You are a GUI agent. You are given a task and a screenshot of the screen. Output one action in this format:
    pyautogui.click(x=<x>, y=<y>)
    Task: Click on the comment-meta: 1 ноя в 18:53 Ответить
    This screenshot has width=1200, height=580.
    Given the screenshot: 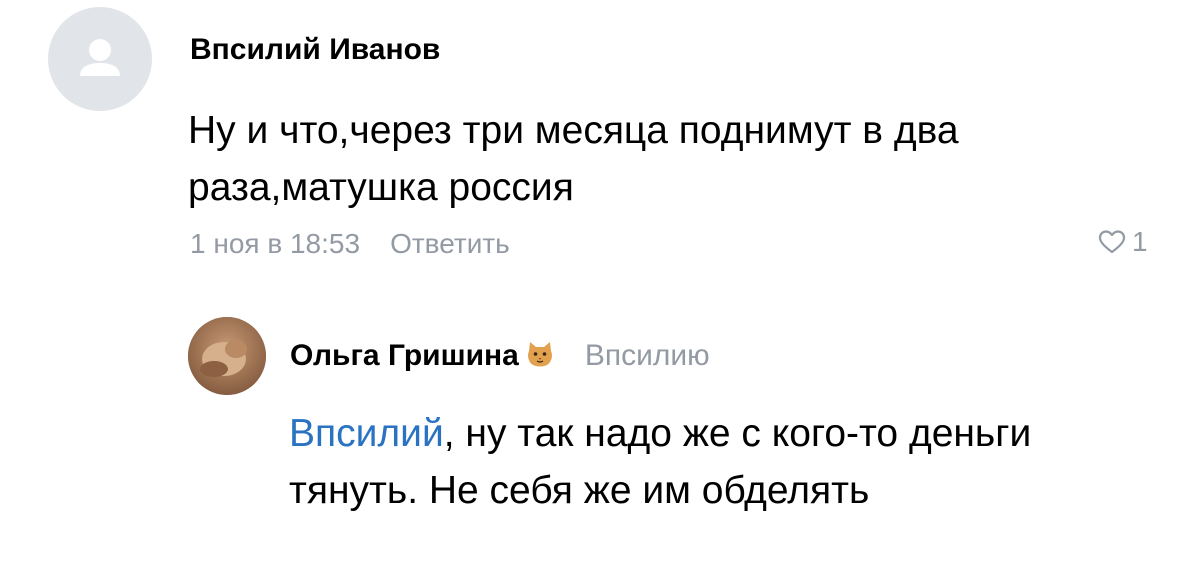 What is the action you would take?
    pyautogui.click(x=350, y=244)
    